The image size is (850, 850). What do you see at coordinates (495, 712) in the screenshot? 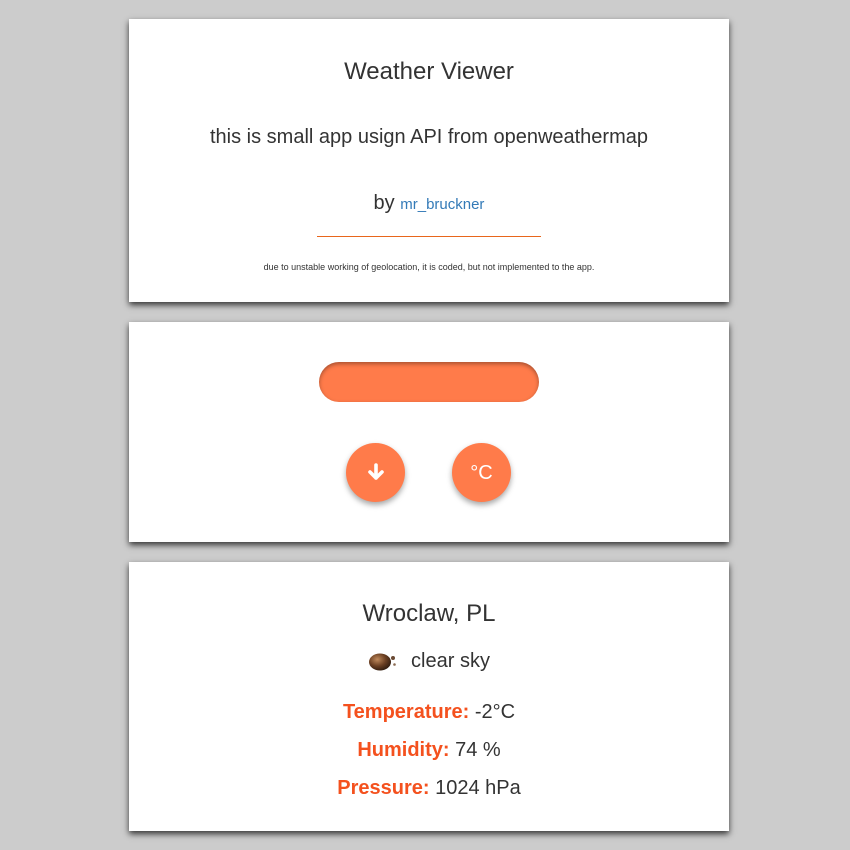
I see `temperature-value: -2°C` at bounding box center [495, 712].